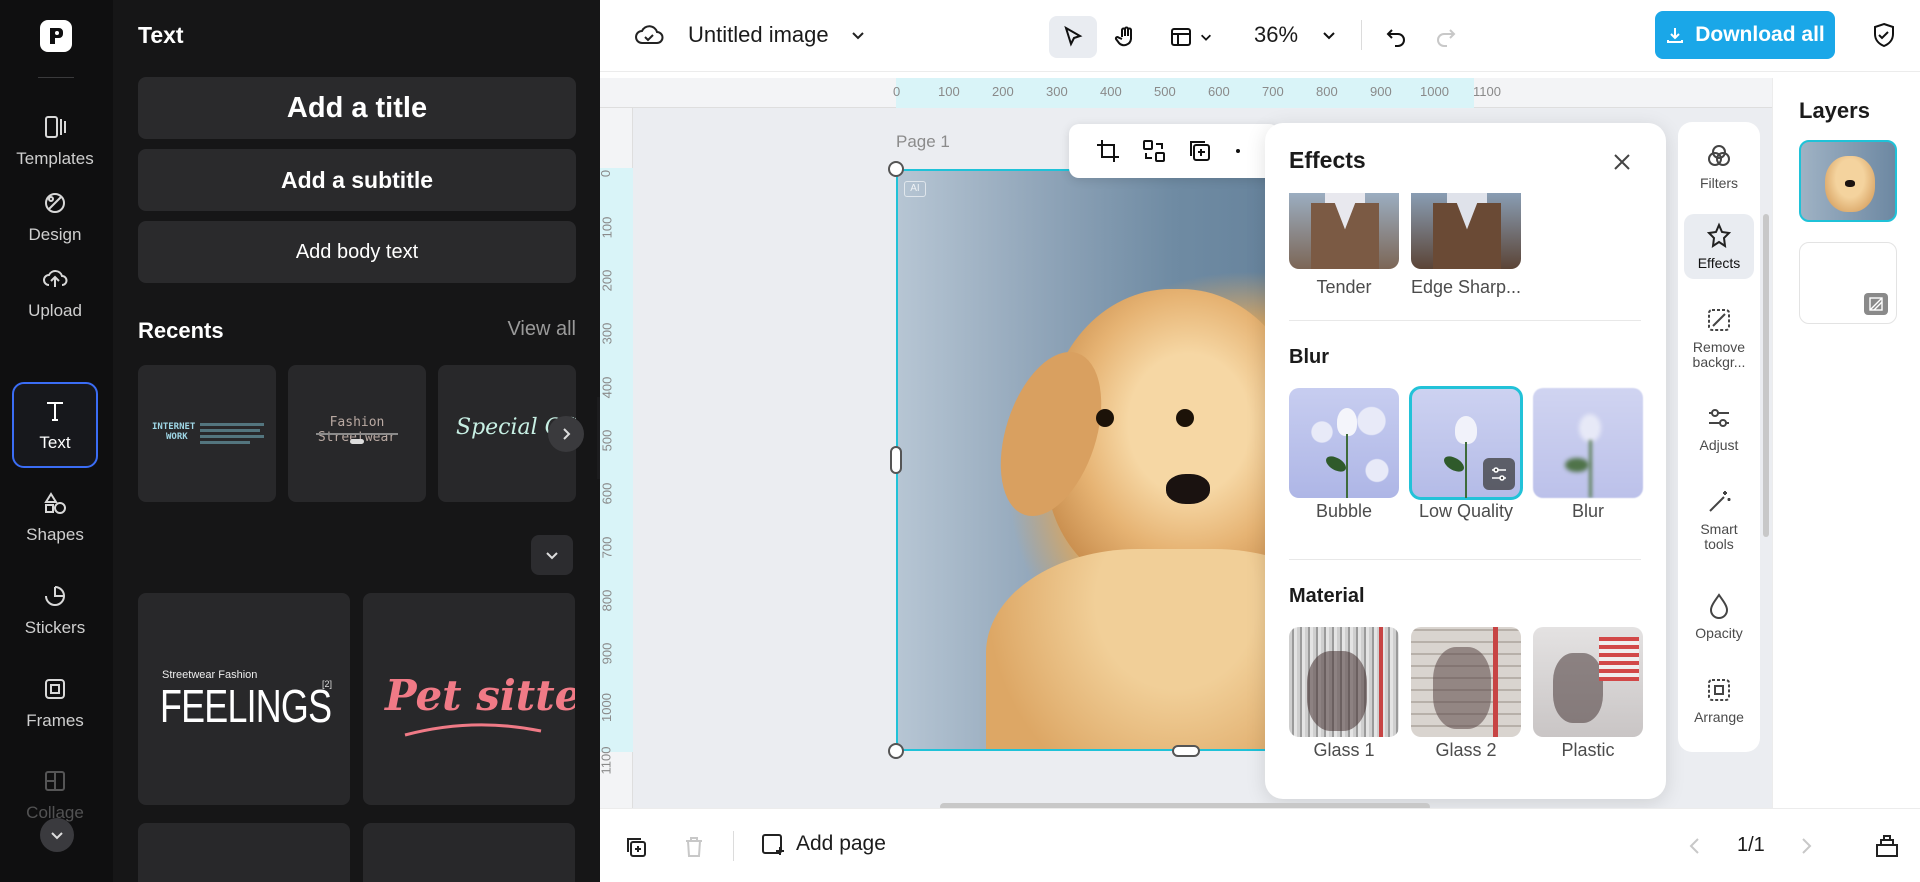 The height and width of the screenshot is (882, 1920). I want to click on effect-label-blur: Blur, so click(1587, 511).